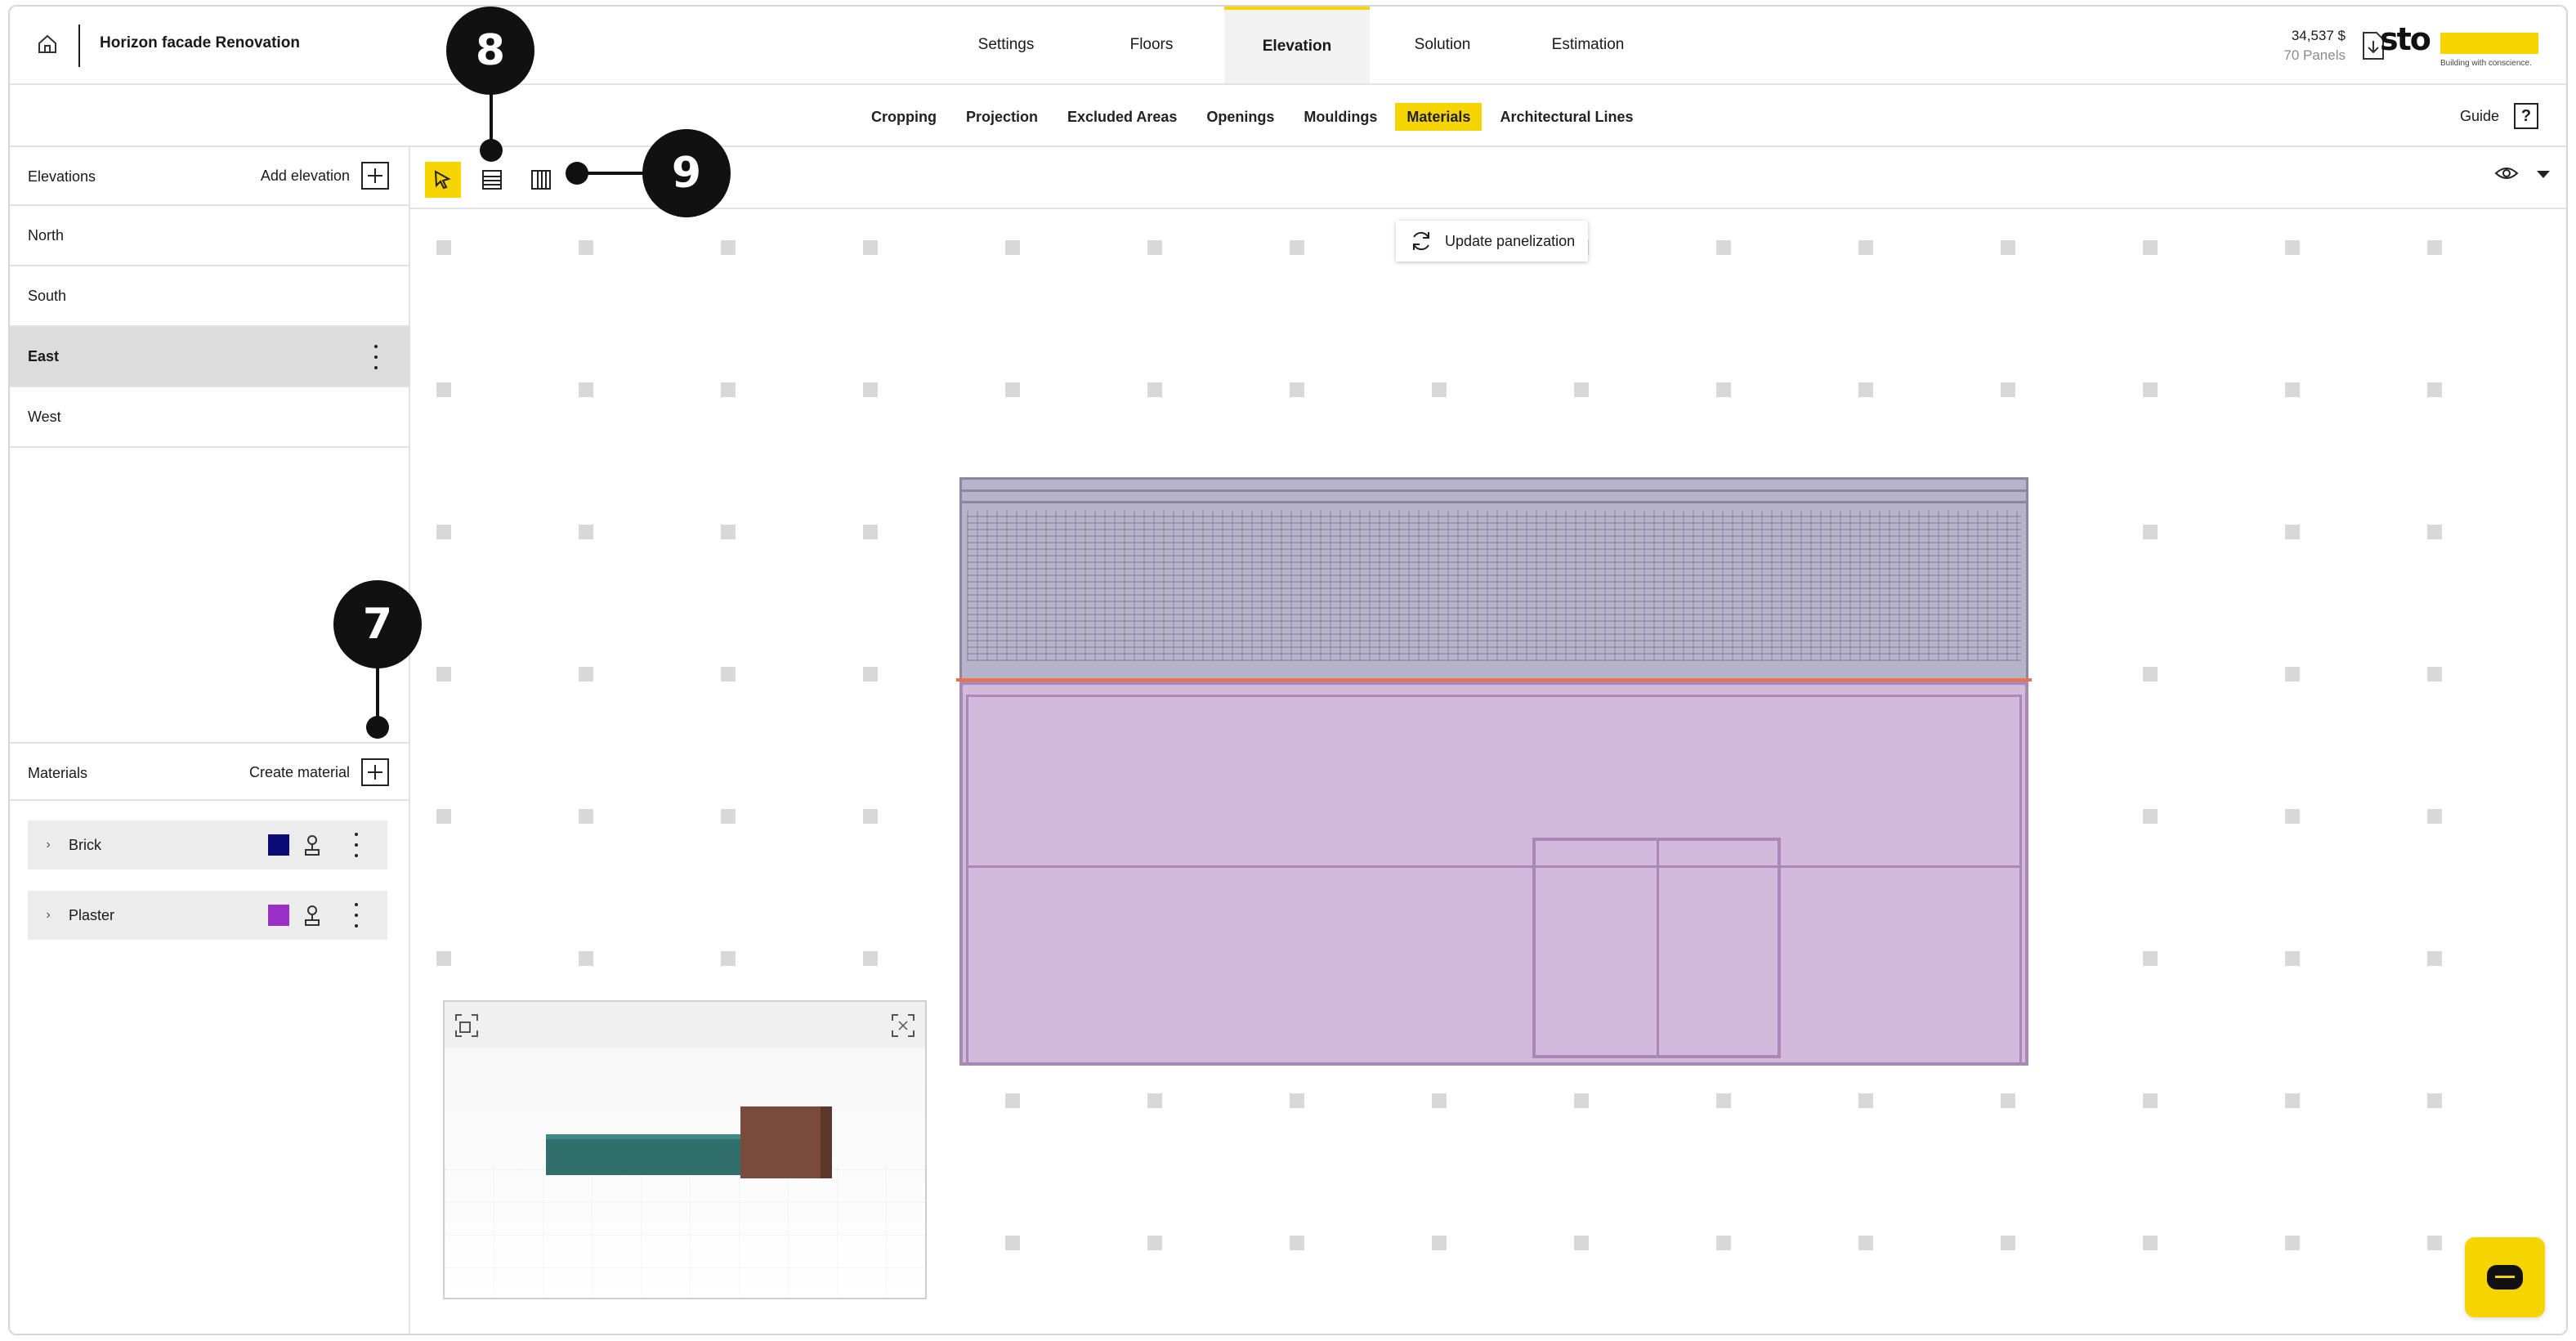 This screenshot has width=2576, height=1341. Describe the element at coordinates (377, 727) in the screenshot. I see `callout-7-dot` at that location.